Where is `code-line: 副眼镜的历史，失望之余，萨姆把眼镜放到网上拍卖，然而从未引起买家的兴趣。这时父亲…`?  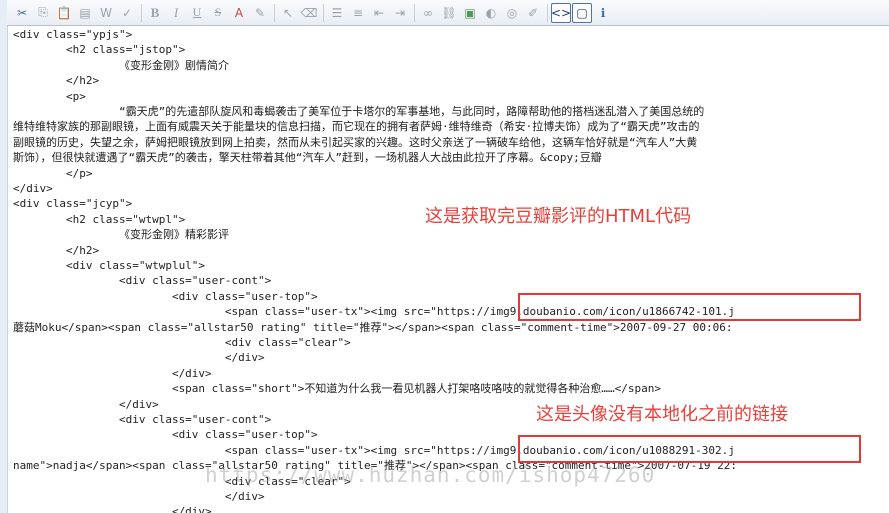 code-line: 副眼镜的历史，失望之余，萨姆把眼镜放到网上拍卖，然而从未引起买家的兴趣。这时父亲… is located at coordinates (355, 142).